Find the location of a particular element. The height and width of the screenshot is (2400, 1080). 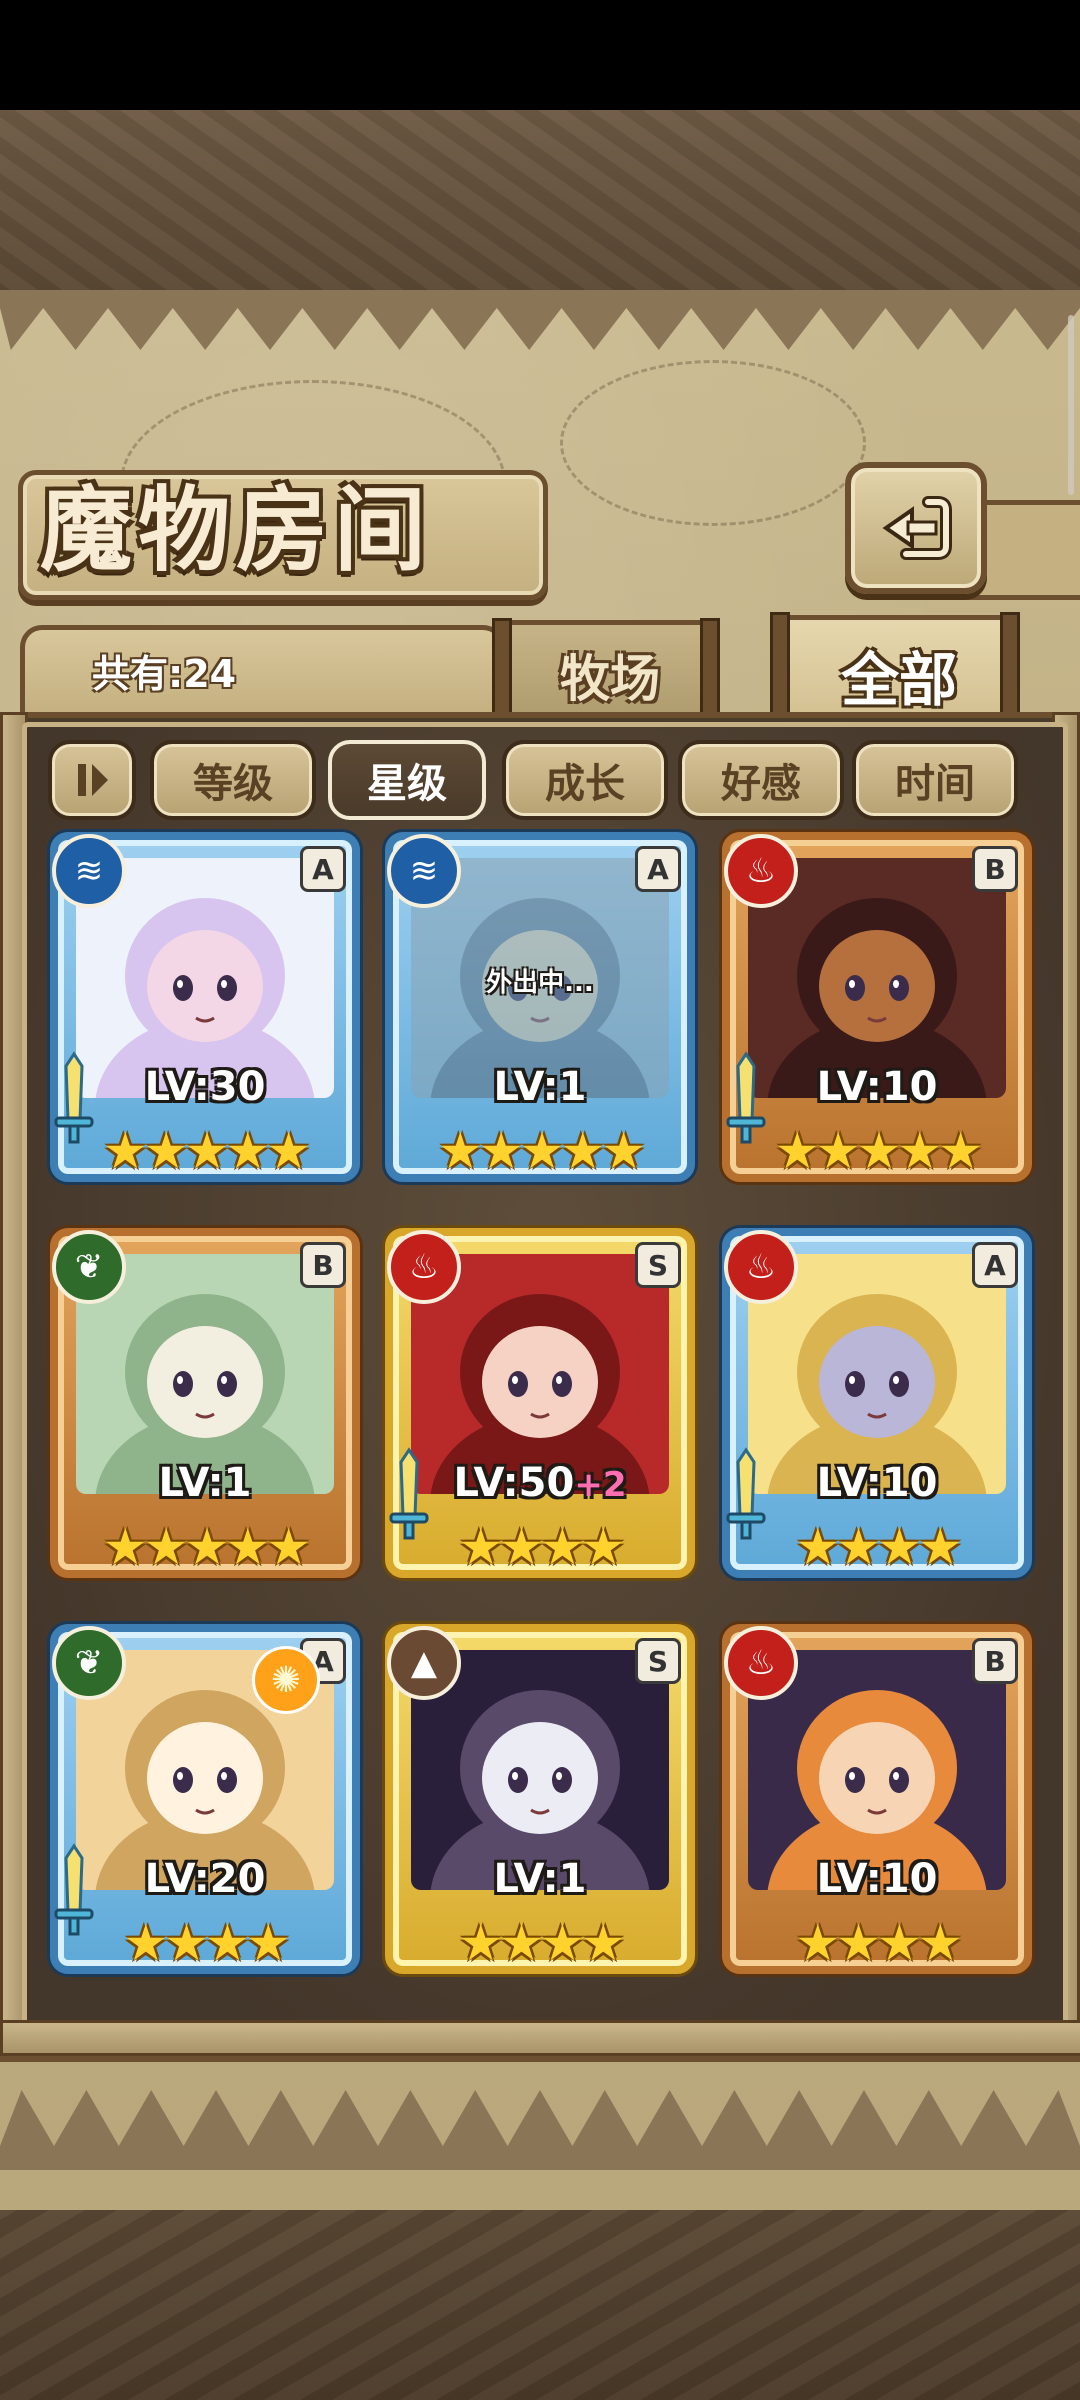

monster-card: ♨ B LV:10 ★★★★★ is located at coordinates (877, 1012).